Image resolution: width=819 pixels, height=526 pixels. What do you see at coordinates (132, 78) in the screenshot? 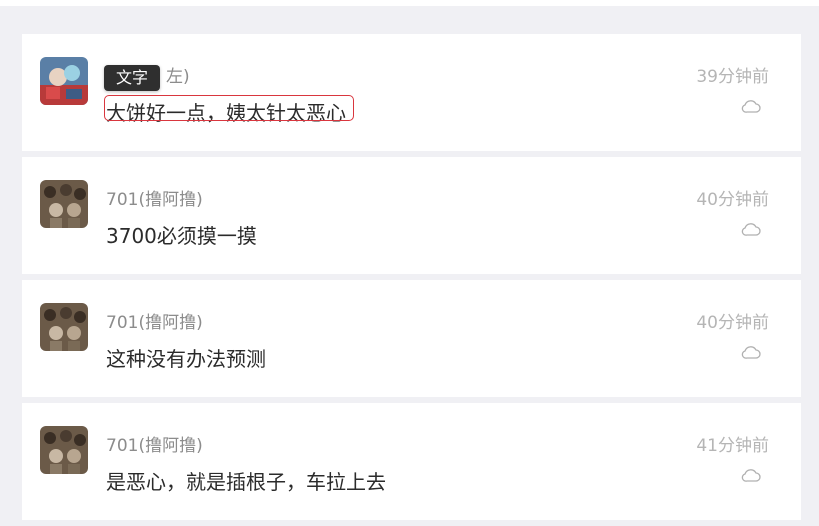
I see `tooltip: 文字` at bounding box center [132, 78].